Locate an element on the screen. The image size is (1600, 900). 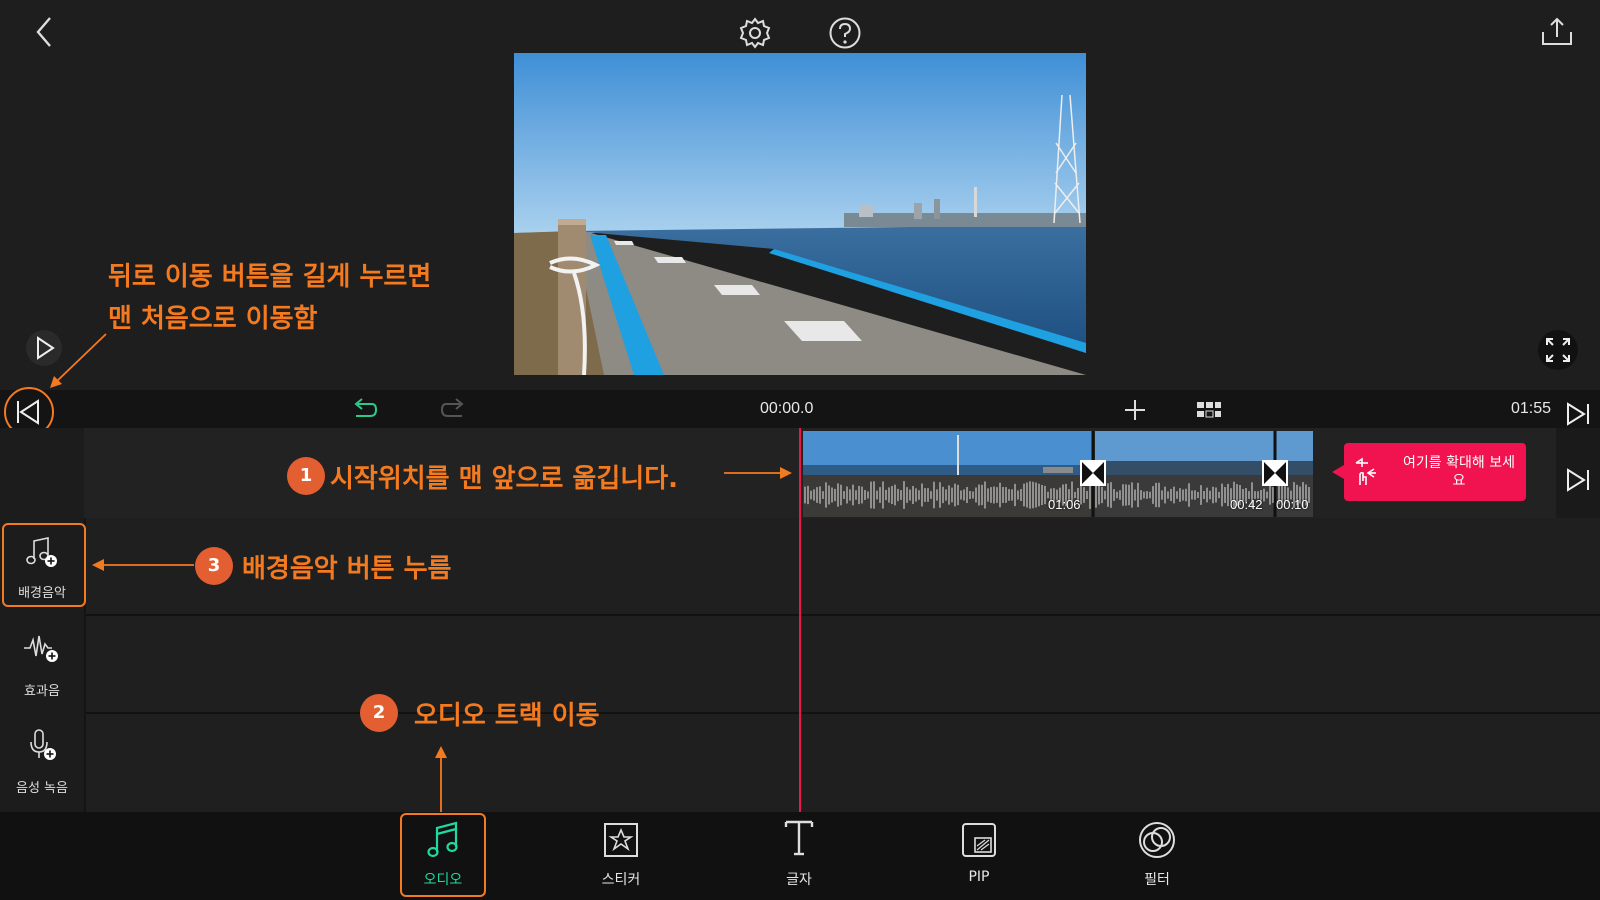
export-button is located at coordinates (1557, 32).